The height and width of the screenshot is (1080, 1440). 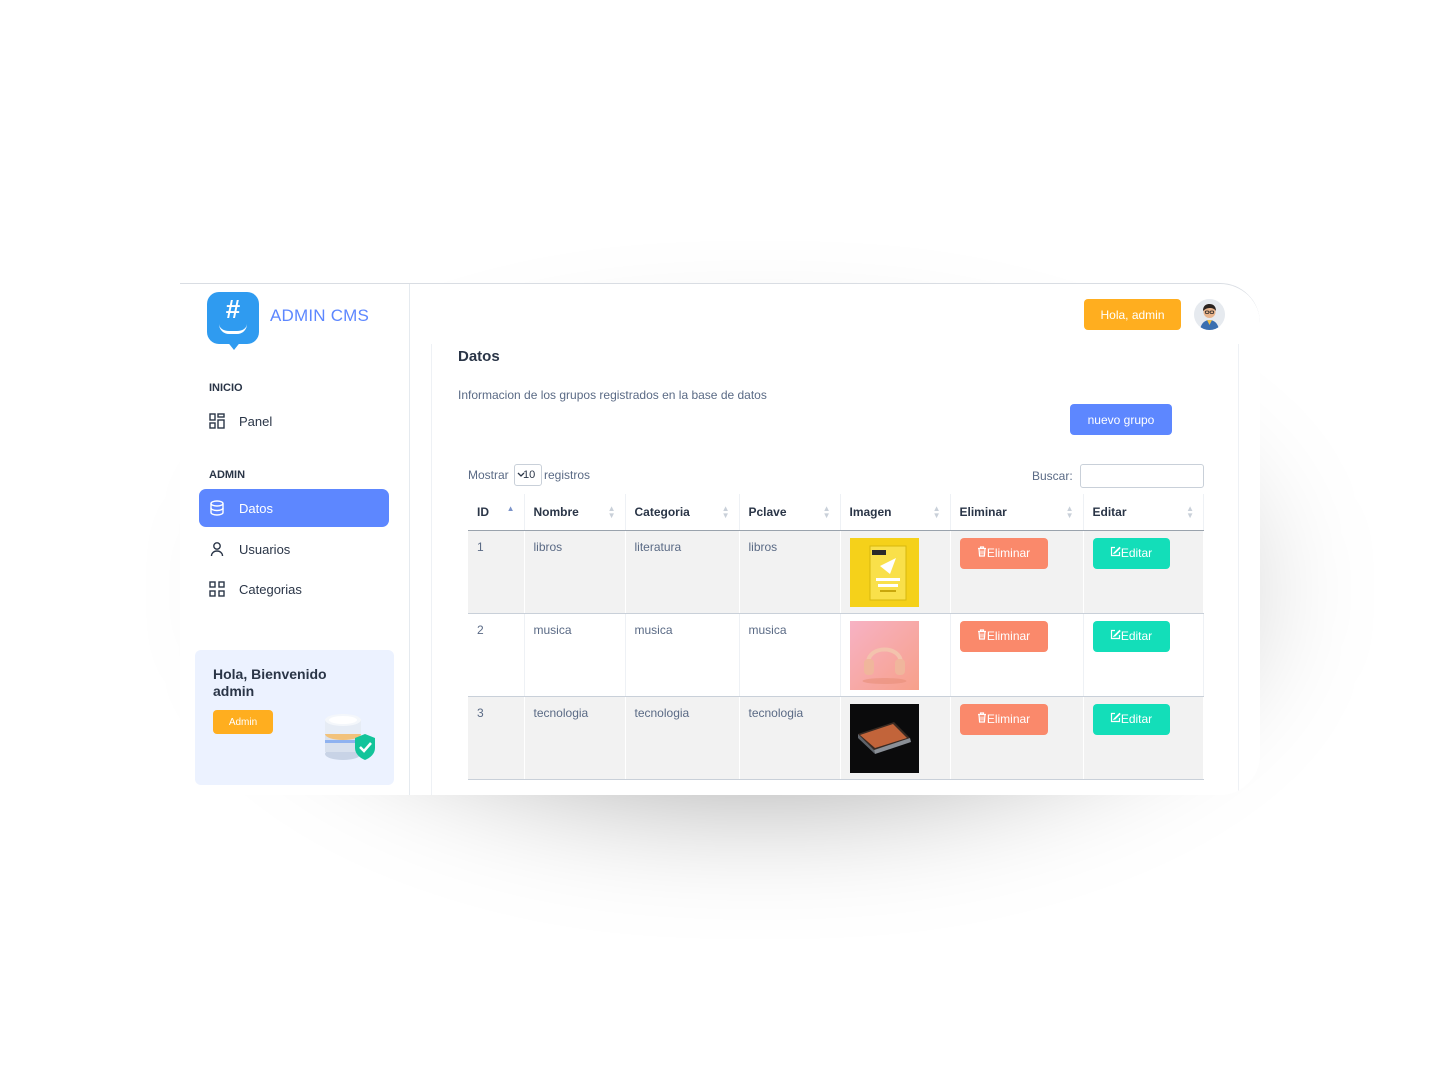 I want to click on search-label: Buscar:, so click(x=1052, y=476).